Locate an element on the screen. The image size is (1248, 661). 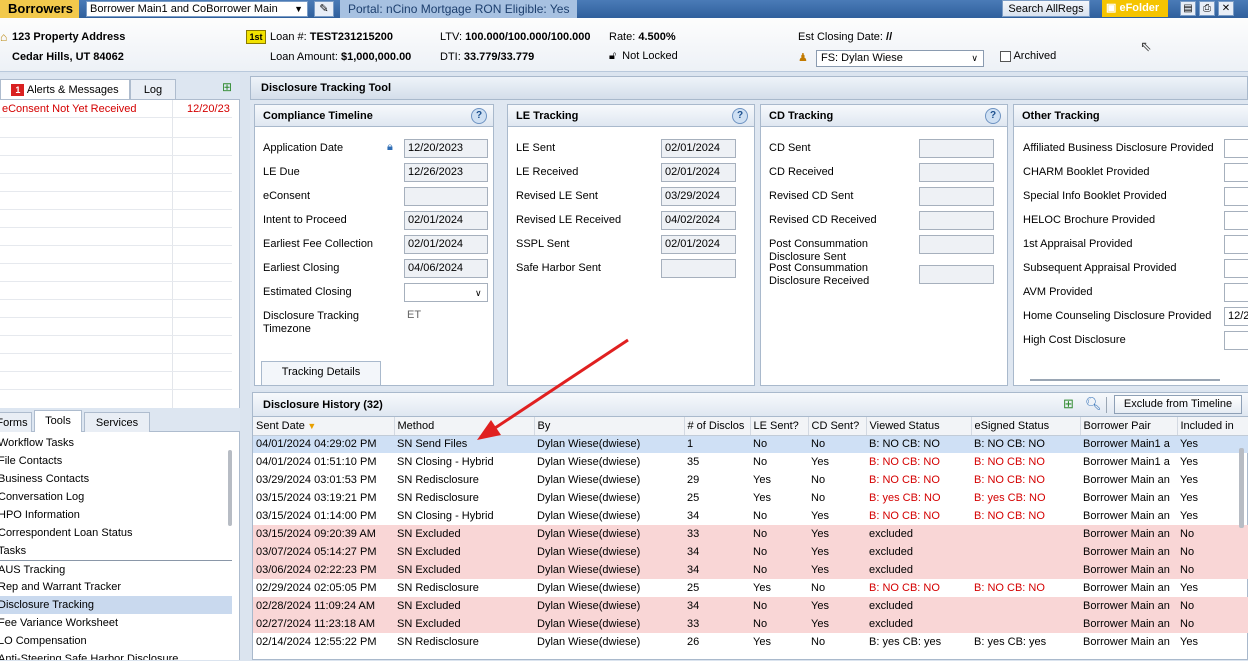
tool-item: AUS Tracking is located at coordinates (116, 569).